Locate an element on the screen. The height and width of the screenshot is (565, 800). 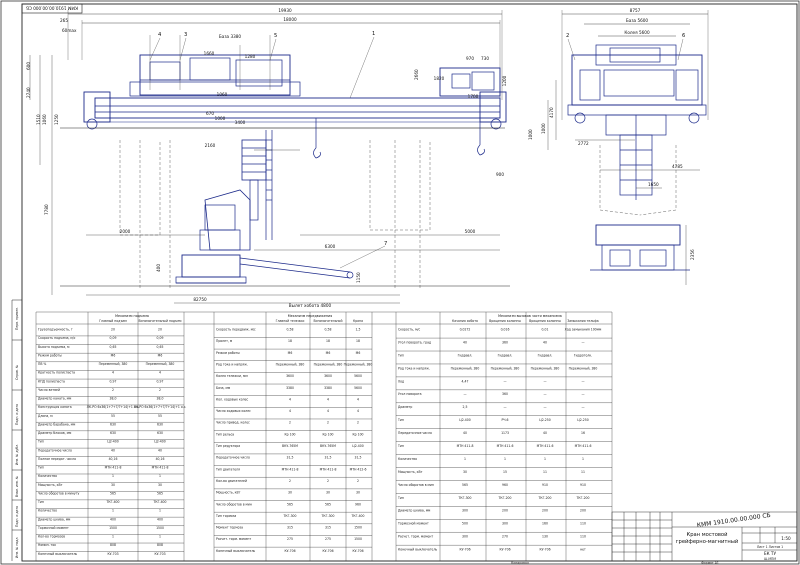
spec-cell: 4,47 is located at coordinates (465, 381).